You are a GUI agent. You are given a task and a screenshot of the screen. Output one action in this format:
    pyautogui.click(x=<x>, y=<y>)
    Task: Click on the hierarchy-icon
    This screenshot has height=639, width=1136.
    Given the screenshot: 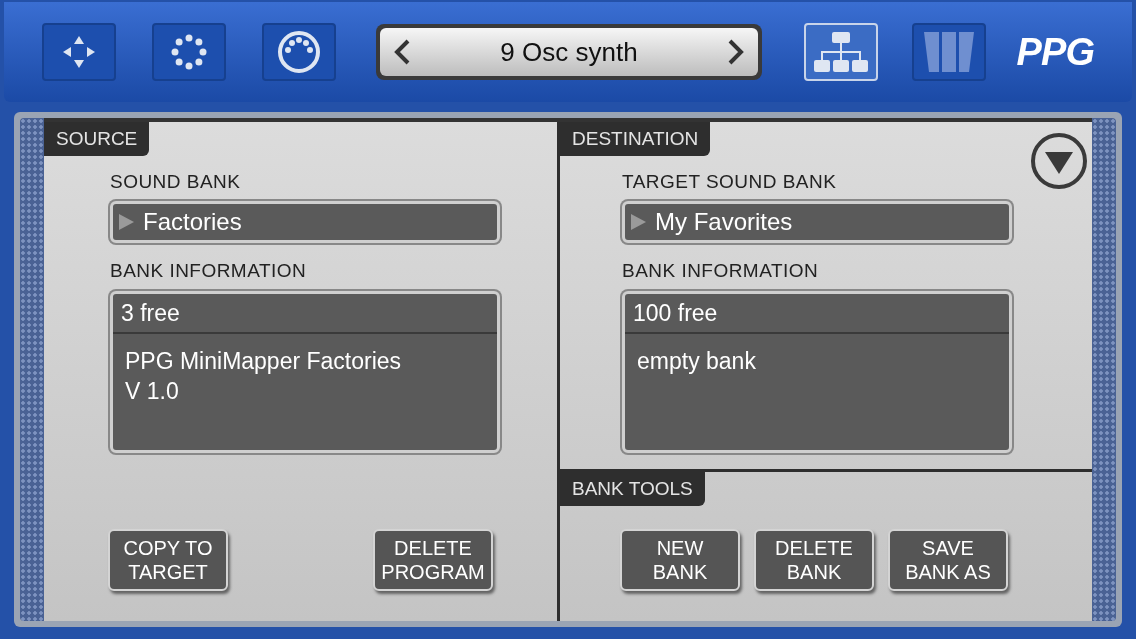 What is the action you would take?
    pyautogui.click(x=841, y=52)
    